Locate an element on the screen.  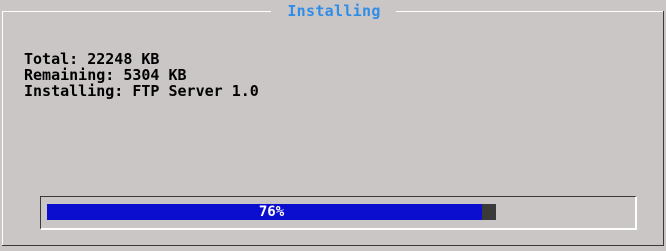
remaining-size-text: Remaining: 5304 KB is located at coordinates (105, 75).